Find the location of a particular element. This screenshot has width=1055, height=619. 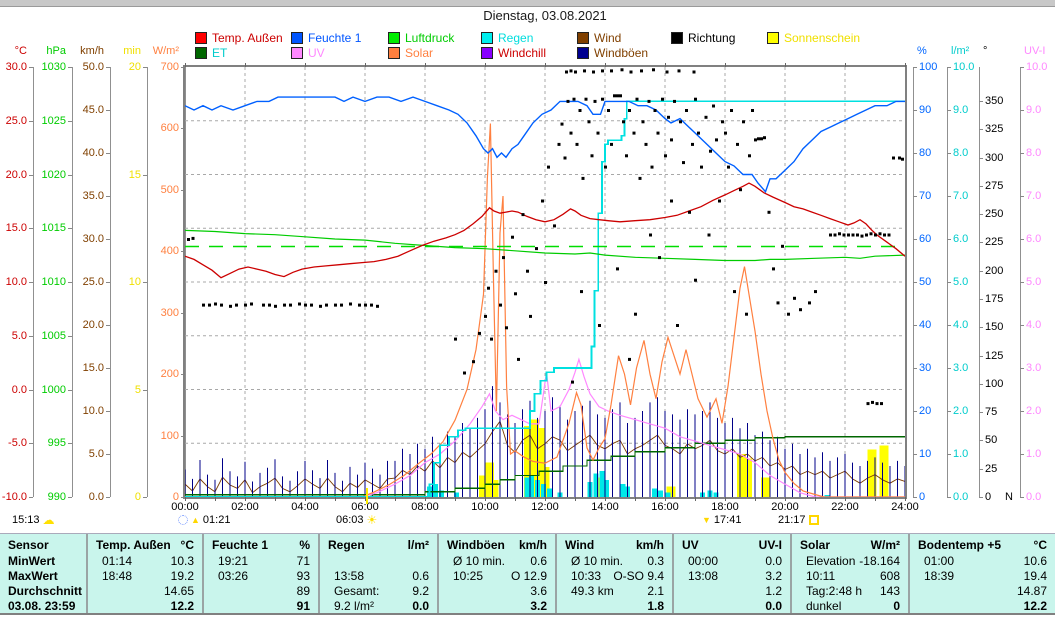

cell-left: 9.2 l/m² is located at coordinates (354, 605).